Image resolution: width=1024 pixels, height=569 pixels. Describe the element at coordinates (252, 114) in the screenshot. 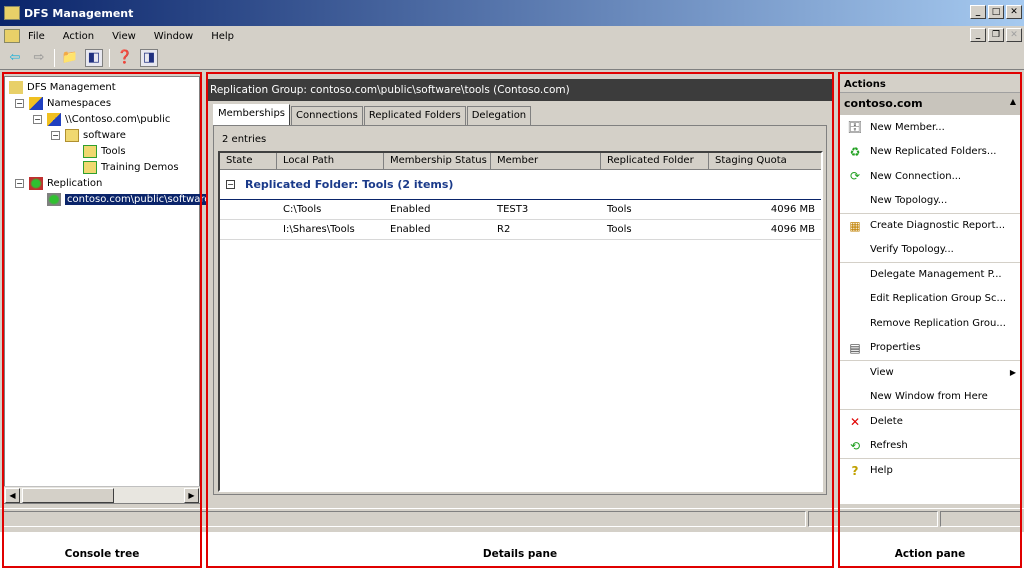

I see `tab-memberships: Memberships` at that location.